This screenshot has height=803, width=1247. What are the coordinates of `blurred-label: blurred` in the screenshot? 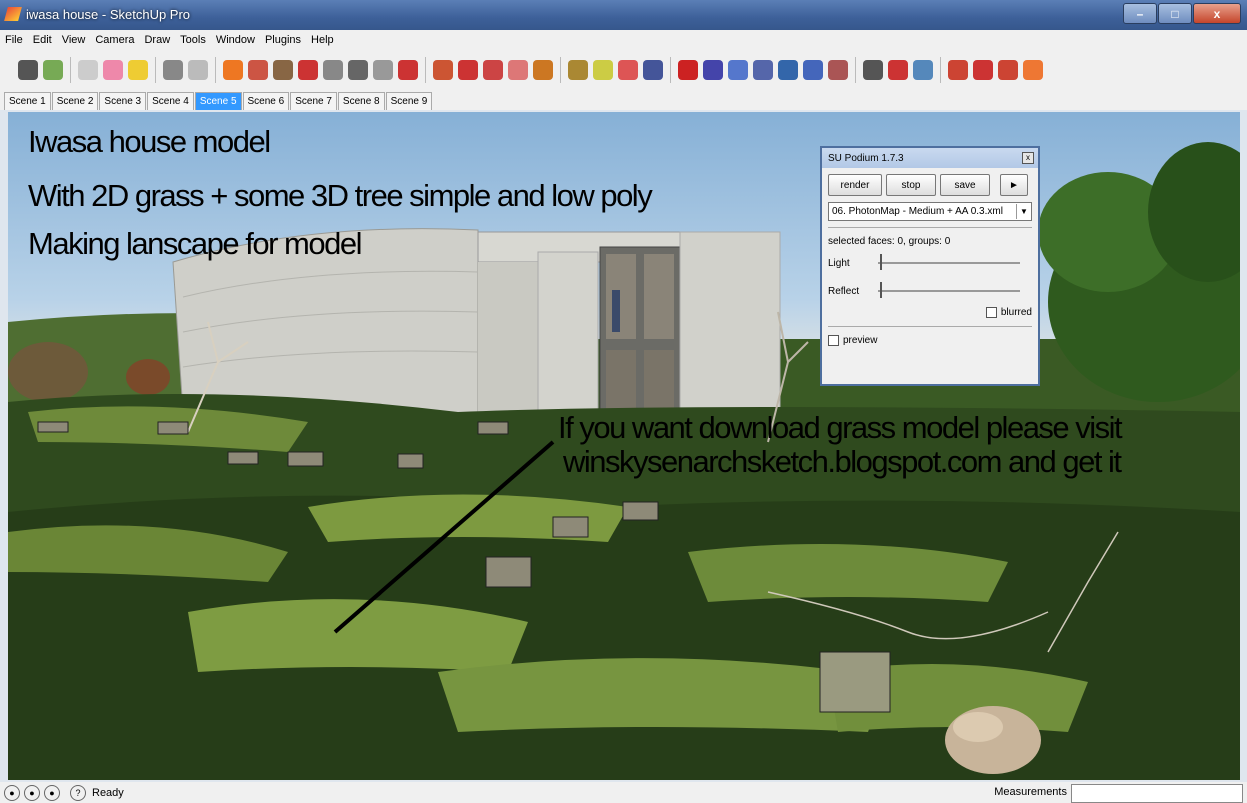 It's located at (1016, 313).